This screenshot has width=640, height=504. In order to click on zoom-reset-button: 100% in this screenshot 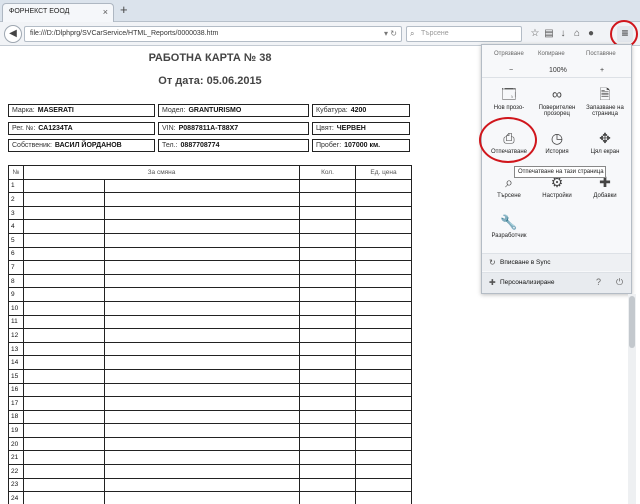, I will do `click(558, 70)`.